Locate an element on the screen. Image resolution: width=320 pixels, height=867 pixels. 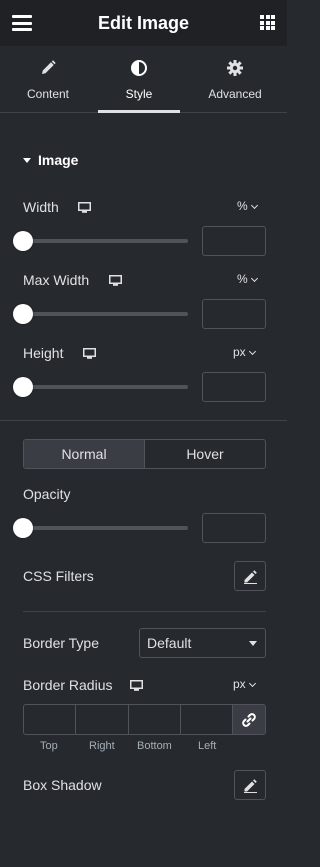
border-radius-unit-value: px is located at coordinates (239, 684).